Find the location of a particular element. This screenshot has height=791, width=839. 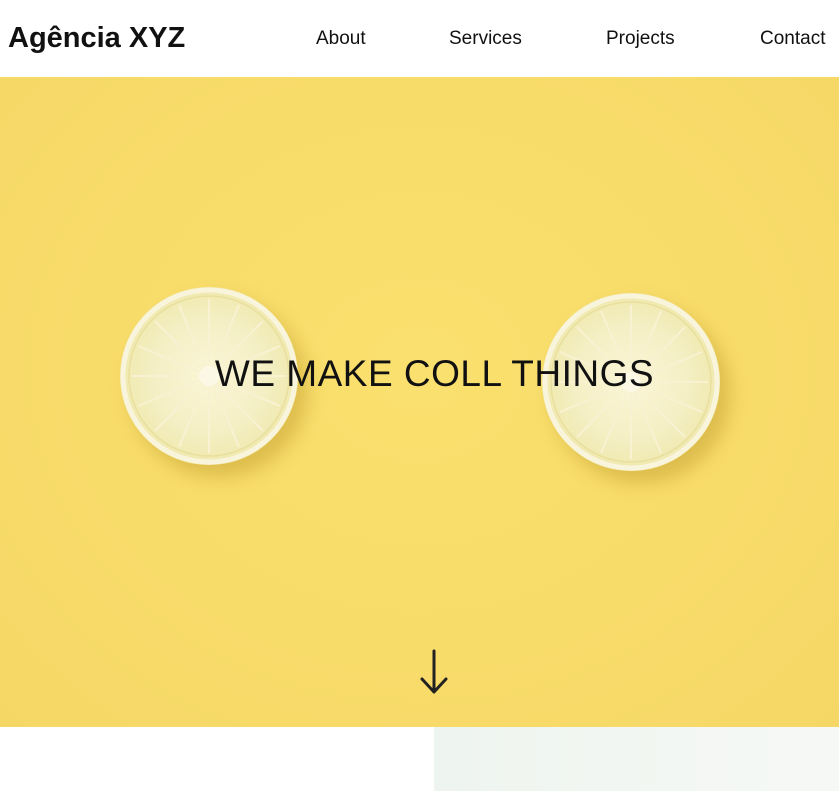

nav-about-link: About is located at coordinates (341, 39).